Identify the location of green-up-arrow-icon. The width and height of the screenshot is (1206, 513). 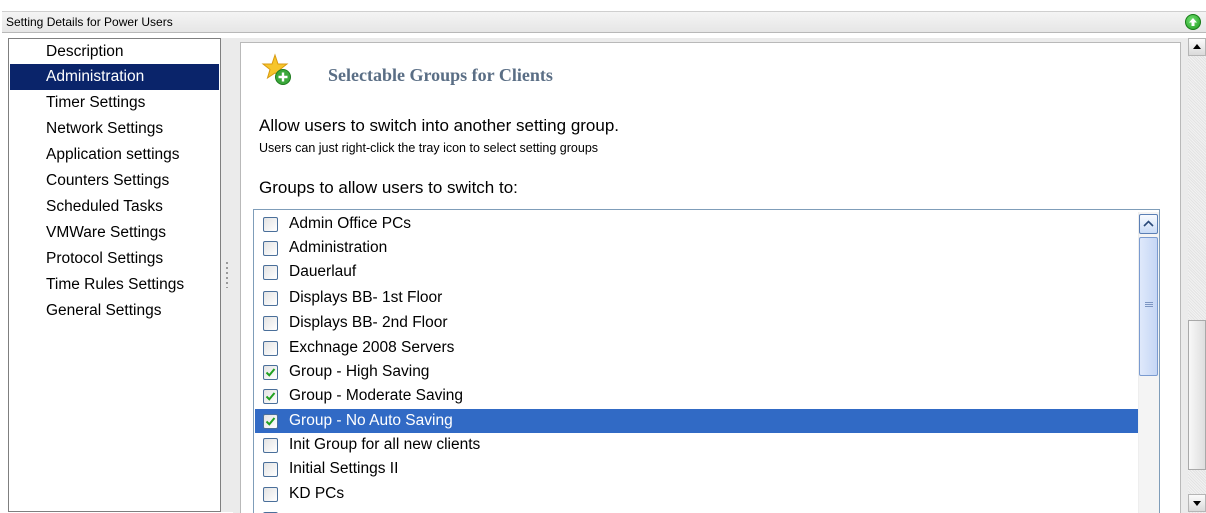
(1193, 22).